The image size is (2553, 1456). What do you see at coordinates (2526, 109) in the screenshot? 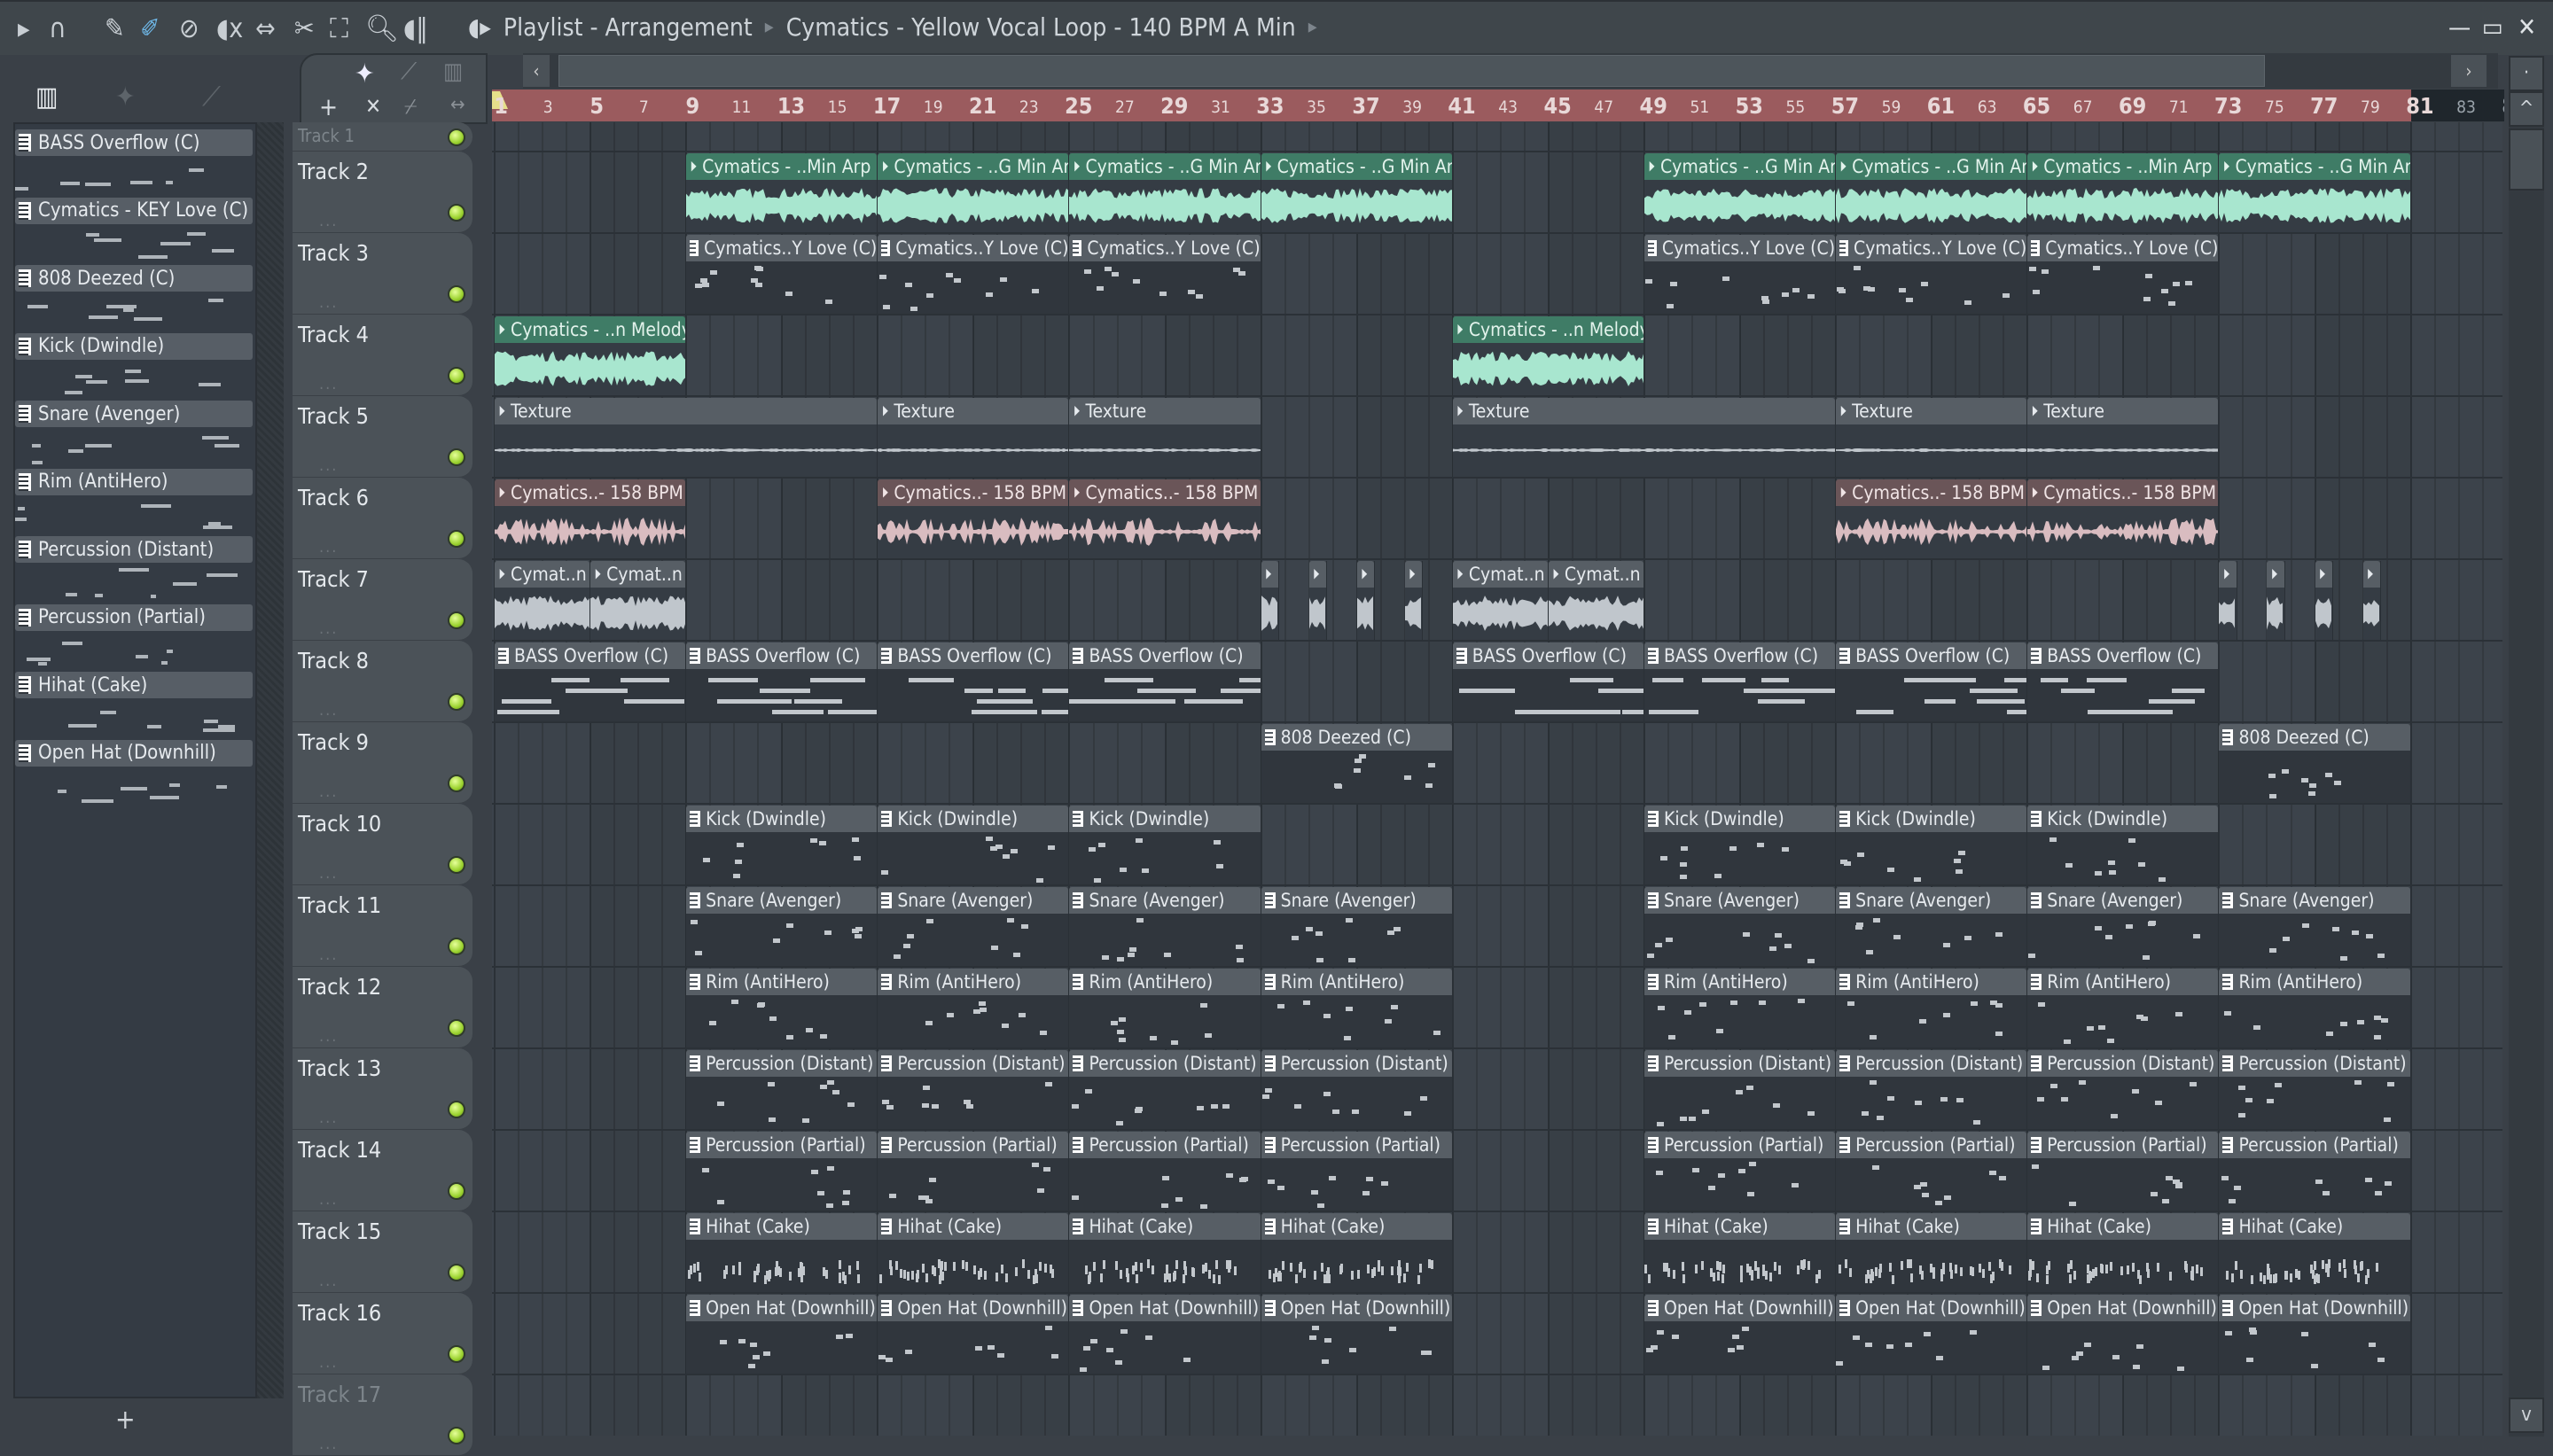
I see `scroll-up-button: ^` at bounding box center [2526, 109].